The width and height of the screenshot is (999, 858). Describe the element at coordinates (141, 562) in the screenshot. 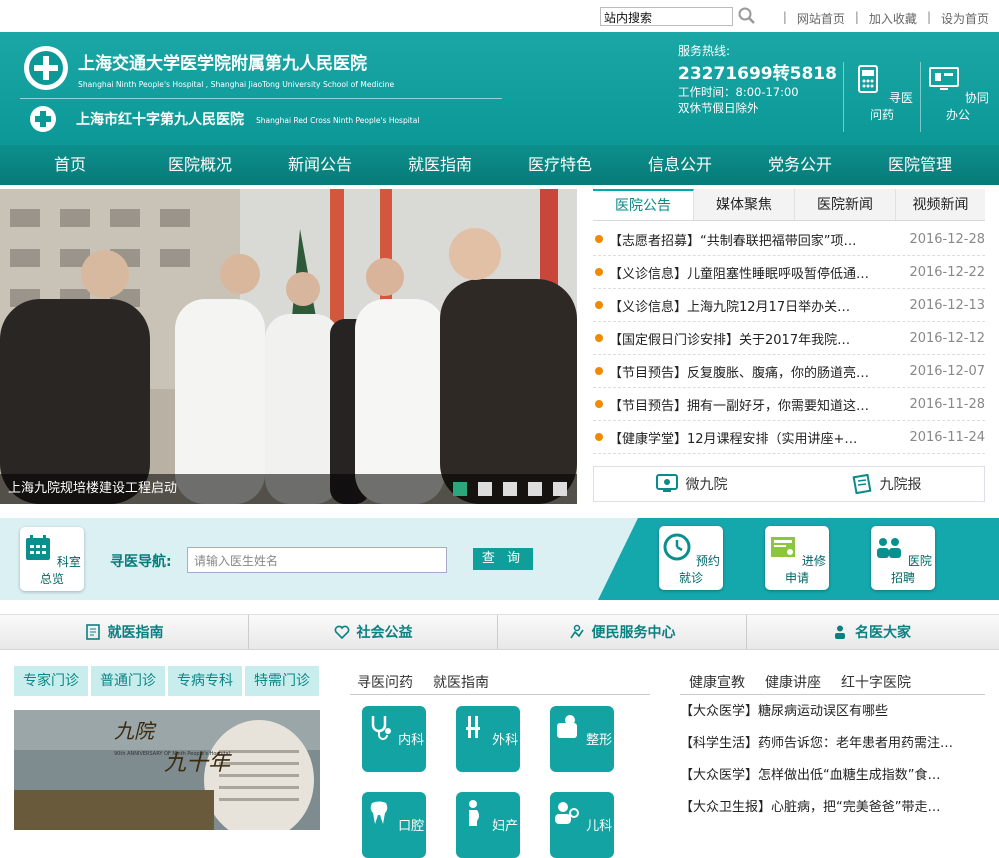

I see `find-doctor-label: 寻医导航:` at that location.